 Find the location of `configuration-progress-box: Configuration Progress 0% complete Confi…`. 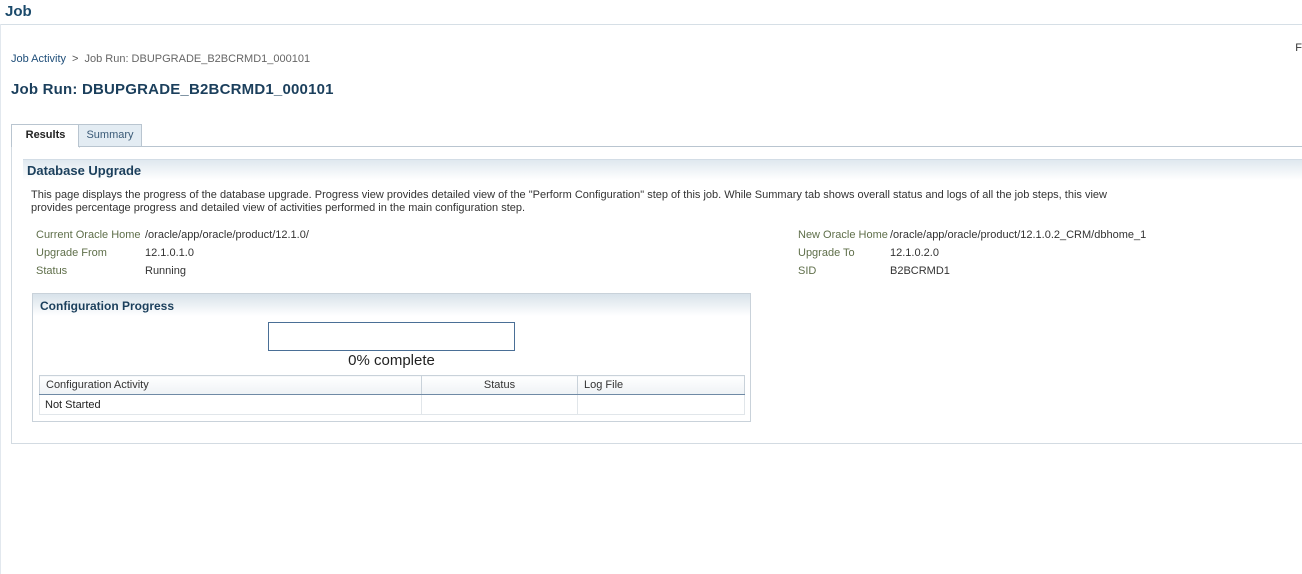

configuration-progress-box: Configuration Progress 0% complete Confi… is located at coordinates (391, 357).